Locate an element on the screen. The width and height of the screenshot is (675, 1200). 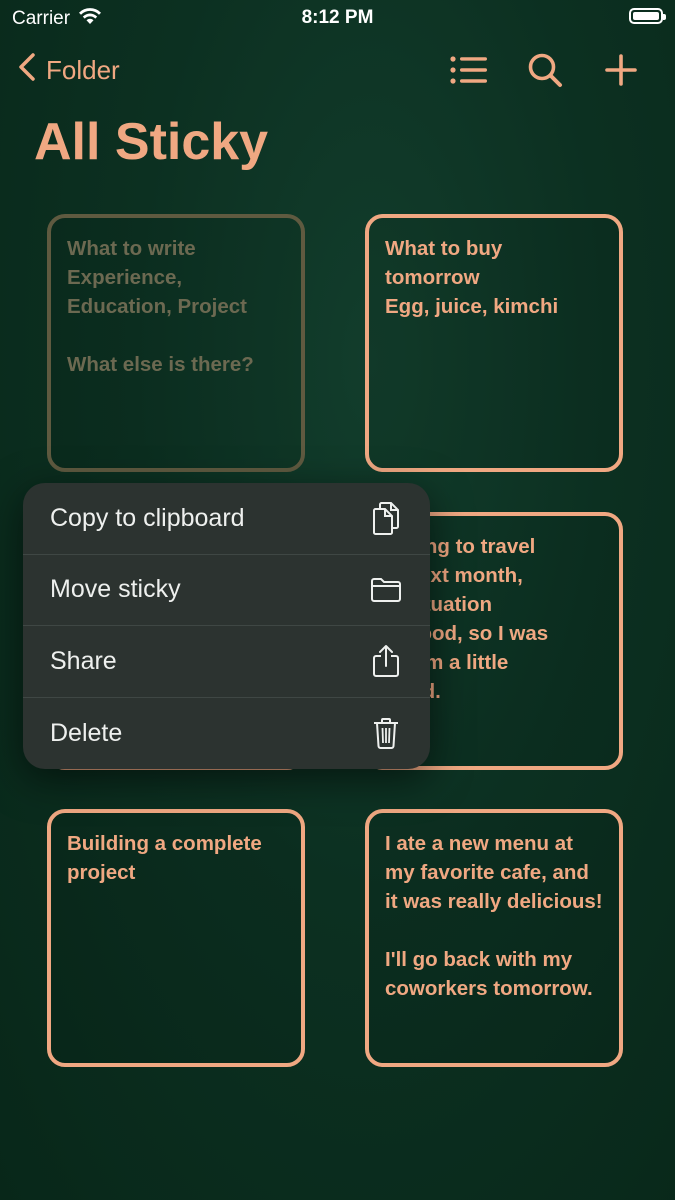
trash-icon is located at coordinates (386, 733).